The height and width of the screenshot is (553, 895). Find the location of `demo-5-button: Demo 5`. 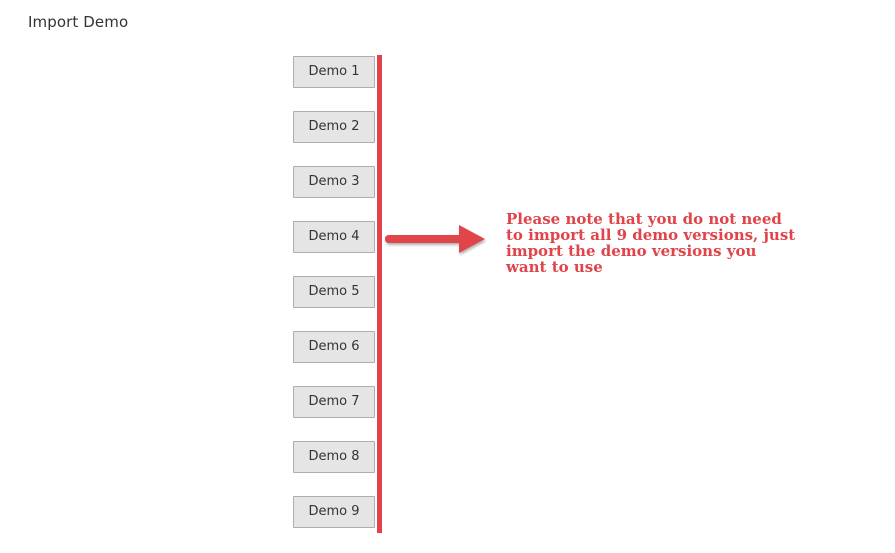

demo-5-button: Demo 5 is located at coordinates (334, 292).